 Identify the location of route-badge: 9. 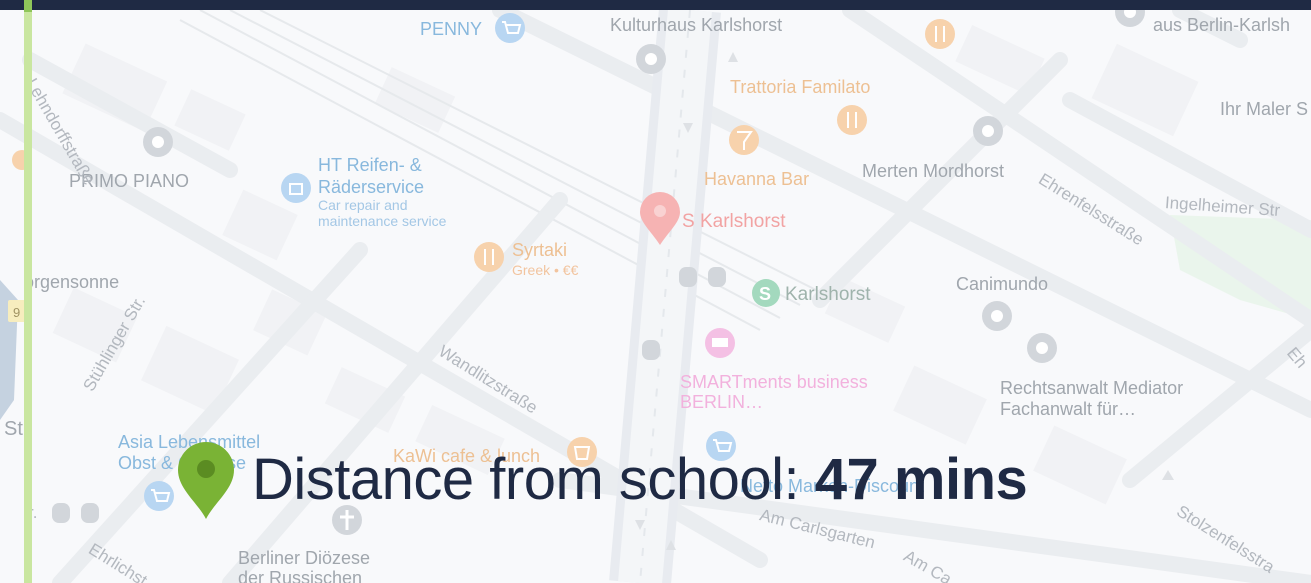
(16, 312).